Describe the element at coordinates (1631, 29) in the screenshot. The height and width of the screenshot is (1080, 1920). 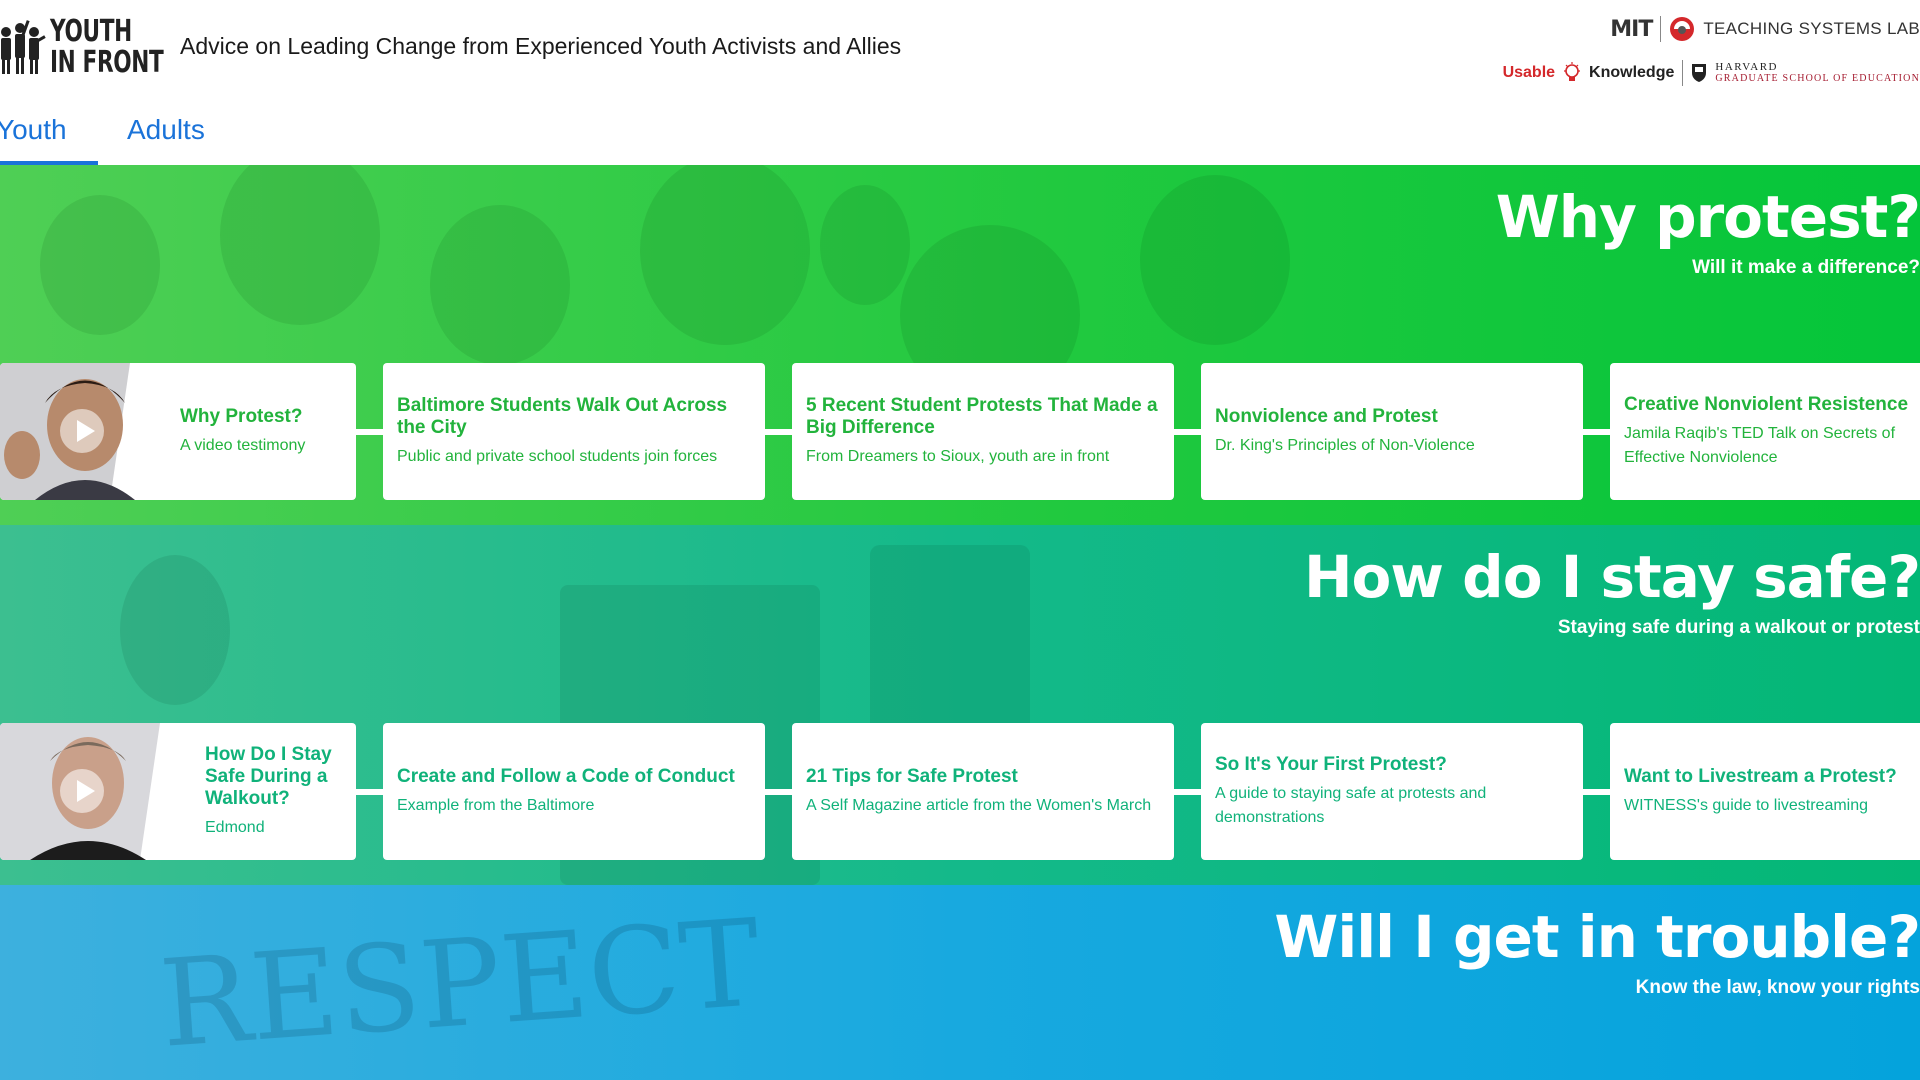
I see `mit-logo: MIT` at that location.